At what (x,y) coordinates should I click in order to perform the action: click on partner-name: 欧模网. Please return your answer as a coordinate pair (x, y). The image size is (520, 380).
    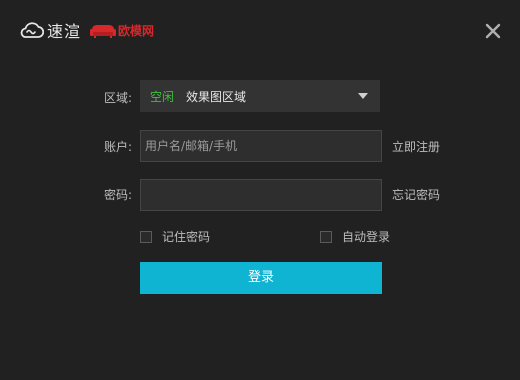
    Looking at the image, I should click on (136, 30).